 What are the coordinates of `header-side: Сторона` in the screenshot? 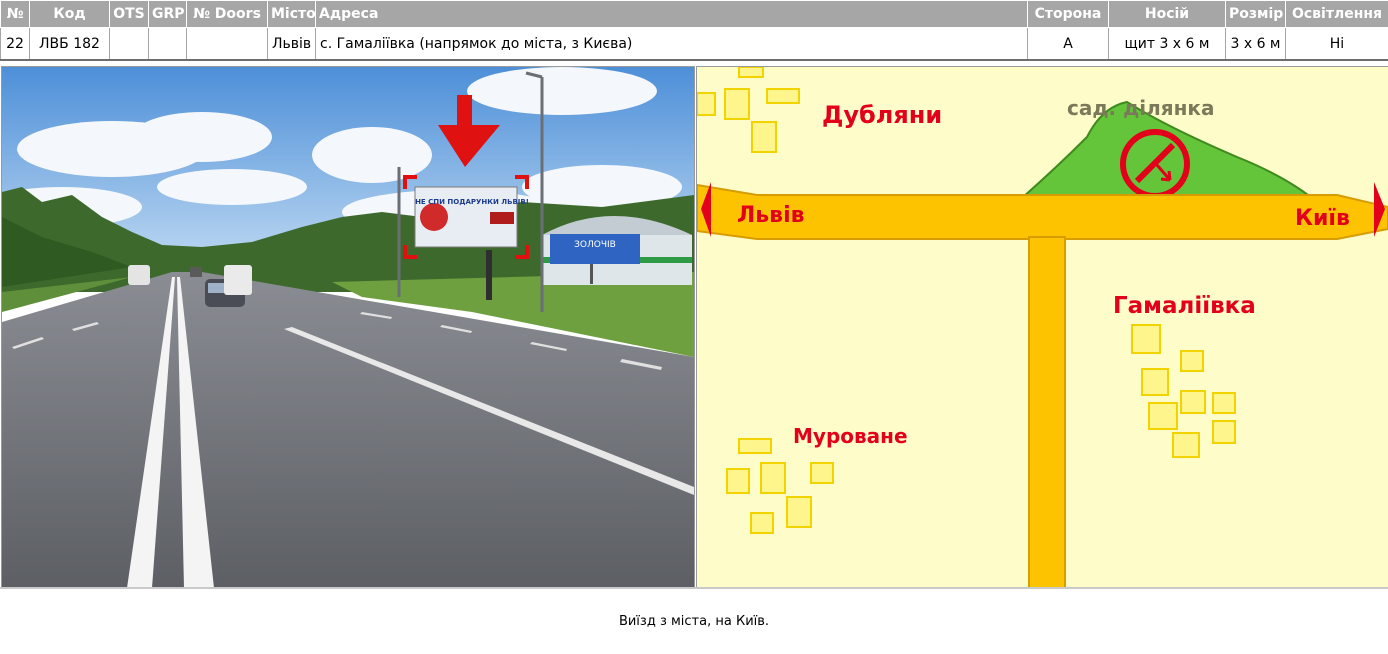 It's located at (1068, 14).